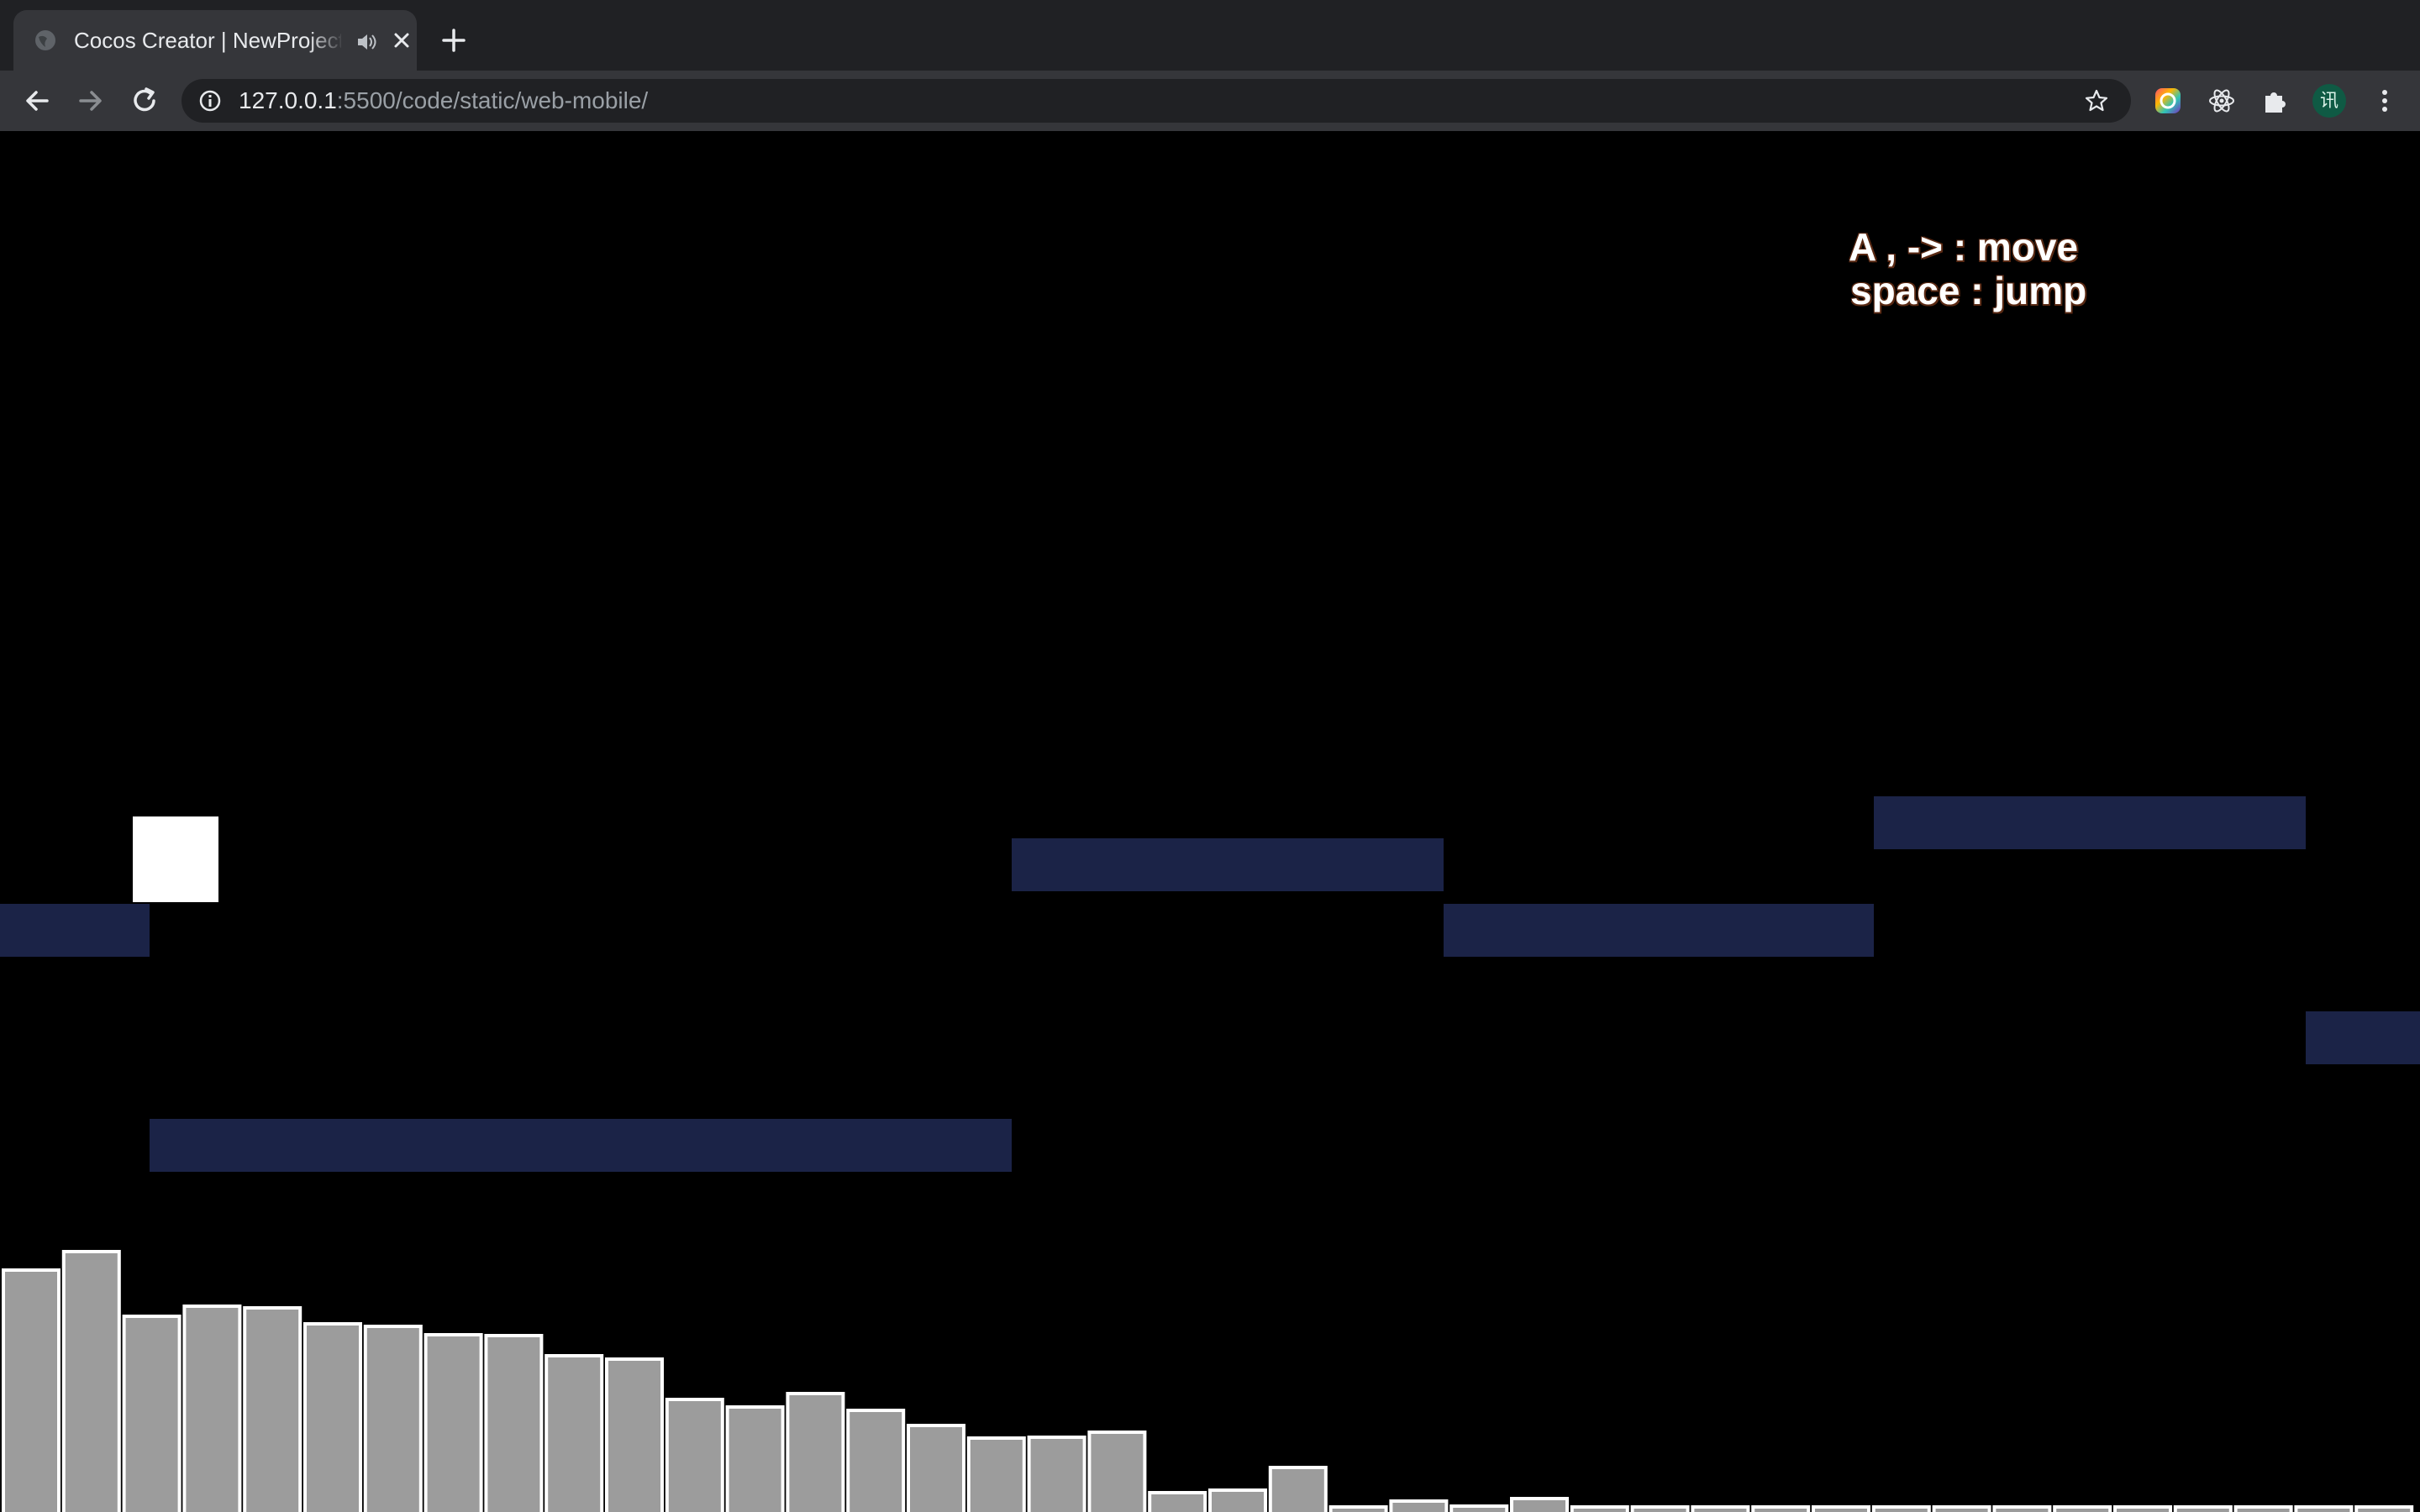 The image size is (2420, 1512). Describe the element at coordinates (1210, 35) in the screenshot. I see `tab-strip: Cocos Creator | NewProject` at that location.